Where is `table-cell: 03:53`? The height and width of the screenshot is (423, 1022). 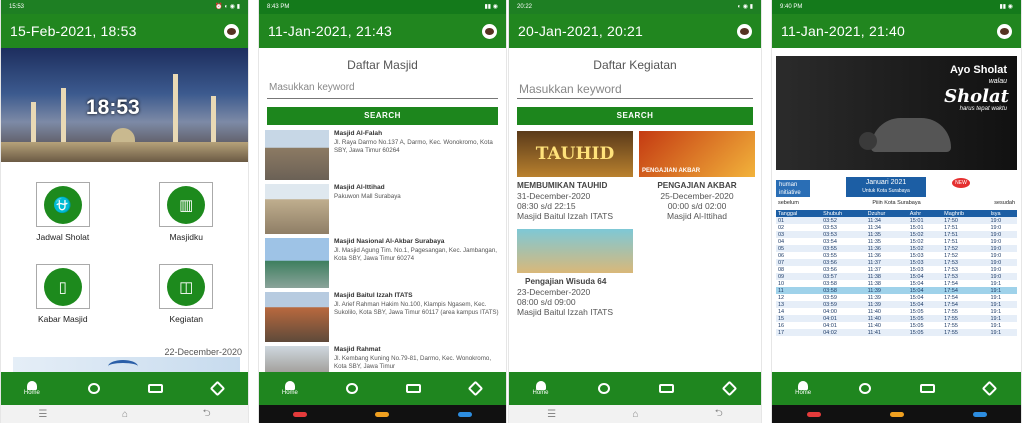
table-cell: 03:53 is located at coordinates (843, 234).